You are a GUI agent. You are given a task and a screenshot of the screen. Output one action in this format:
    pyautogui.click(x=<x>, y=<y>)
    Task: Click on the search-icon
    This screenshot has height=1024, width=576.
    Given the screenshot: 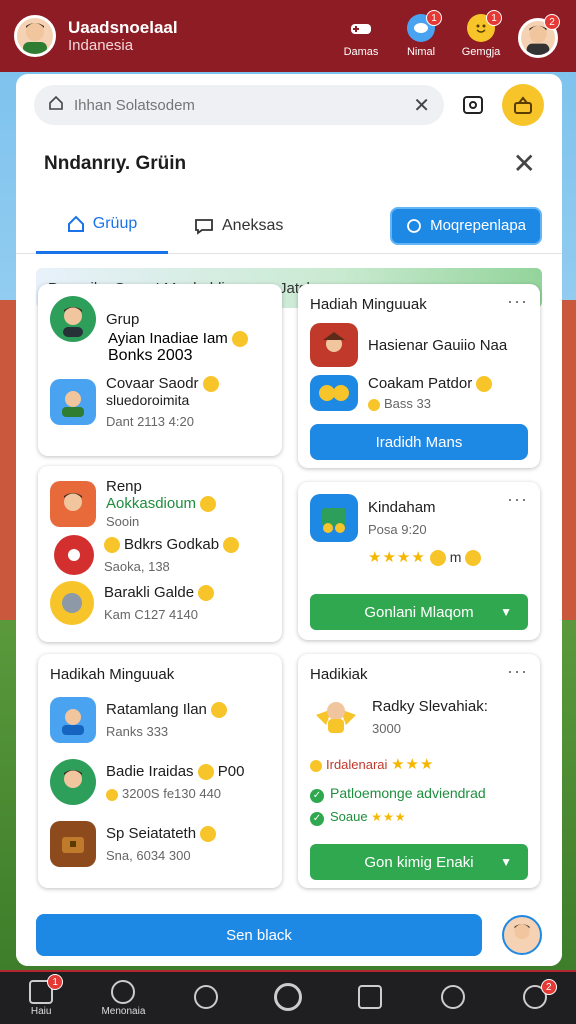 What is the action you would take?
    pyautogui.click(x=414, y=225)
    